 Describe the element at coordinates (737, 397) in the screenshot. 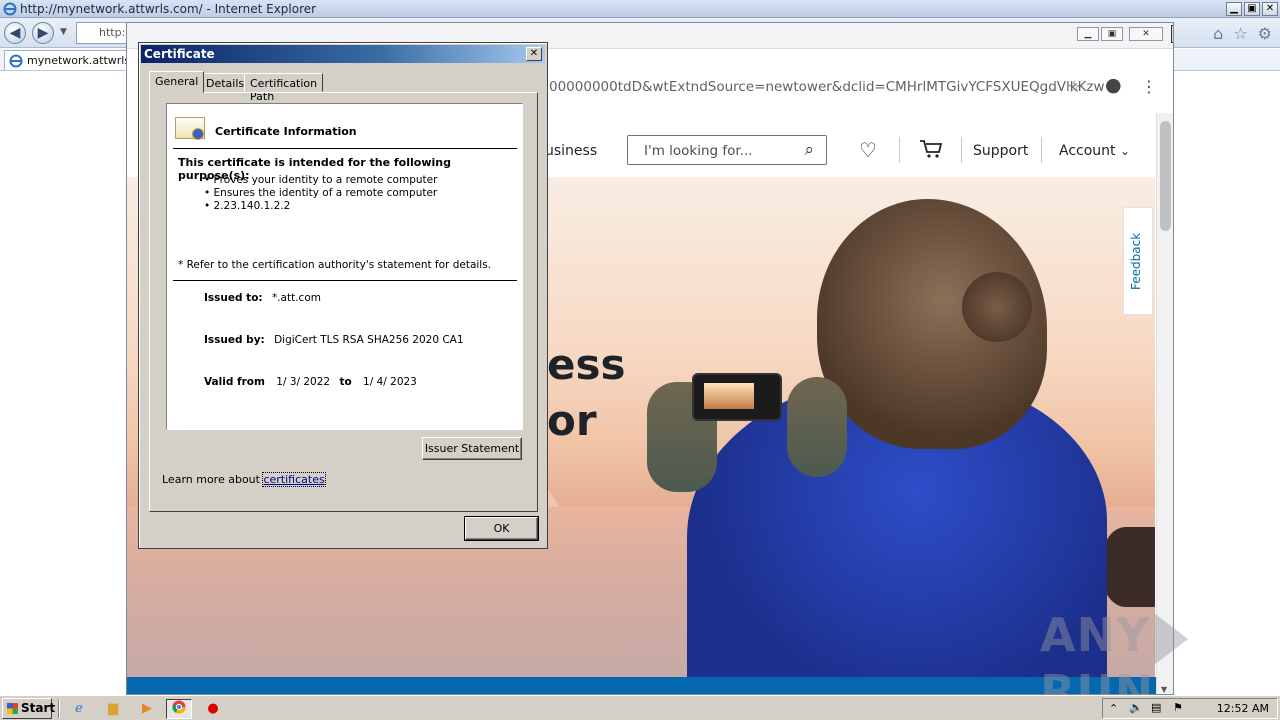

I see `smartphone-image` at that location.